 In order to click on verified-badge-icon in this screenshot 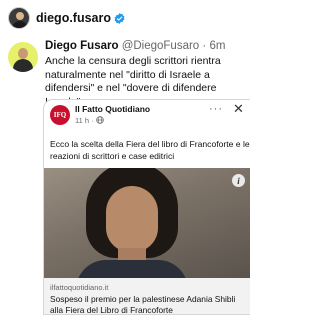, I will do `click(119, 18)`.